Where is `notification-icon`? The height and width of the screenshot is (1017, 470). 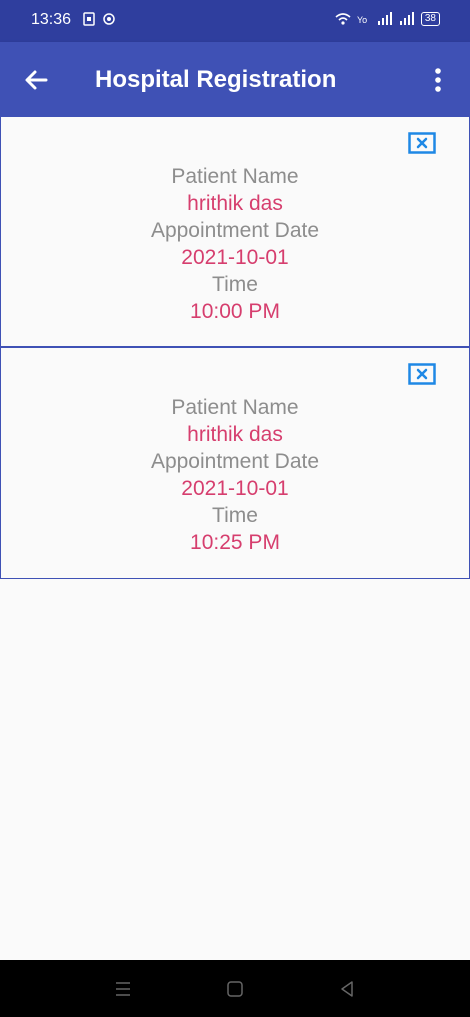 notification-icon is located at coordinates (109, 19).